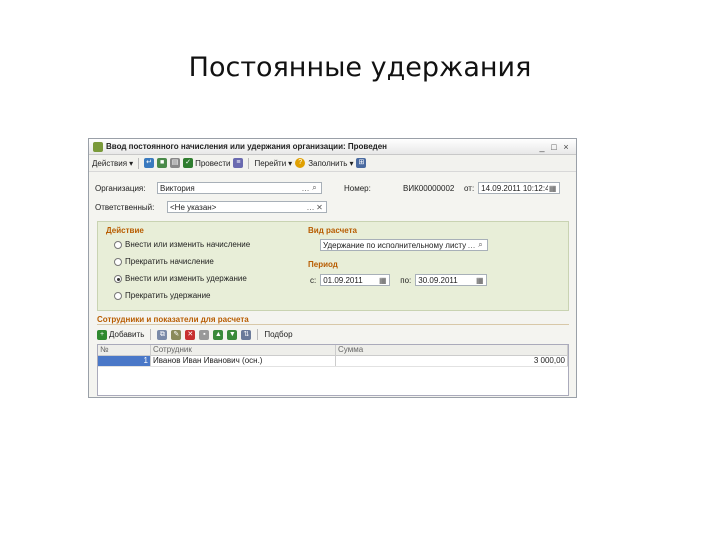 Image resolution: width=720 pixels, height=540 pixels. What do you see at coordinates (125, 230) in the screenshot?
I see `action-header: Действие` at bounding box center [125, 230].